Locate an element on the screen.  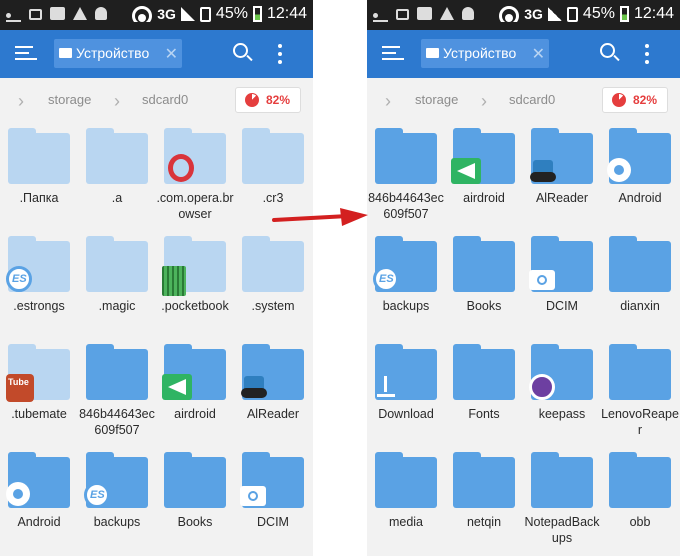
folder-item: .magic is located at coordinates (117, 280).